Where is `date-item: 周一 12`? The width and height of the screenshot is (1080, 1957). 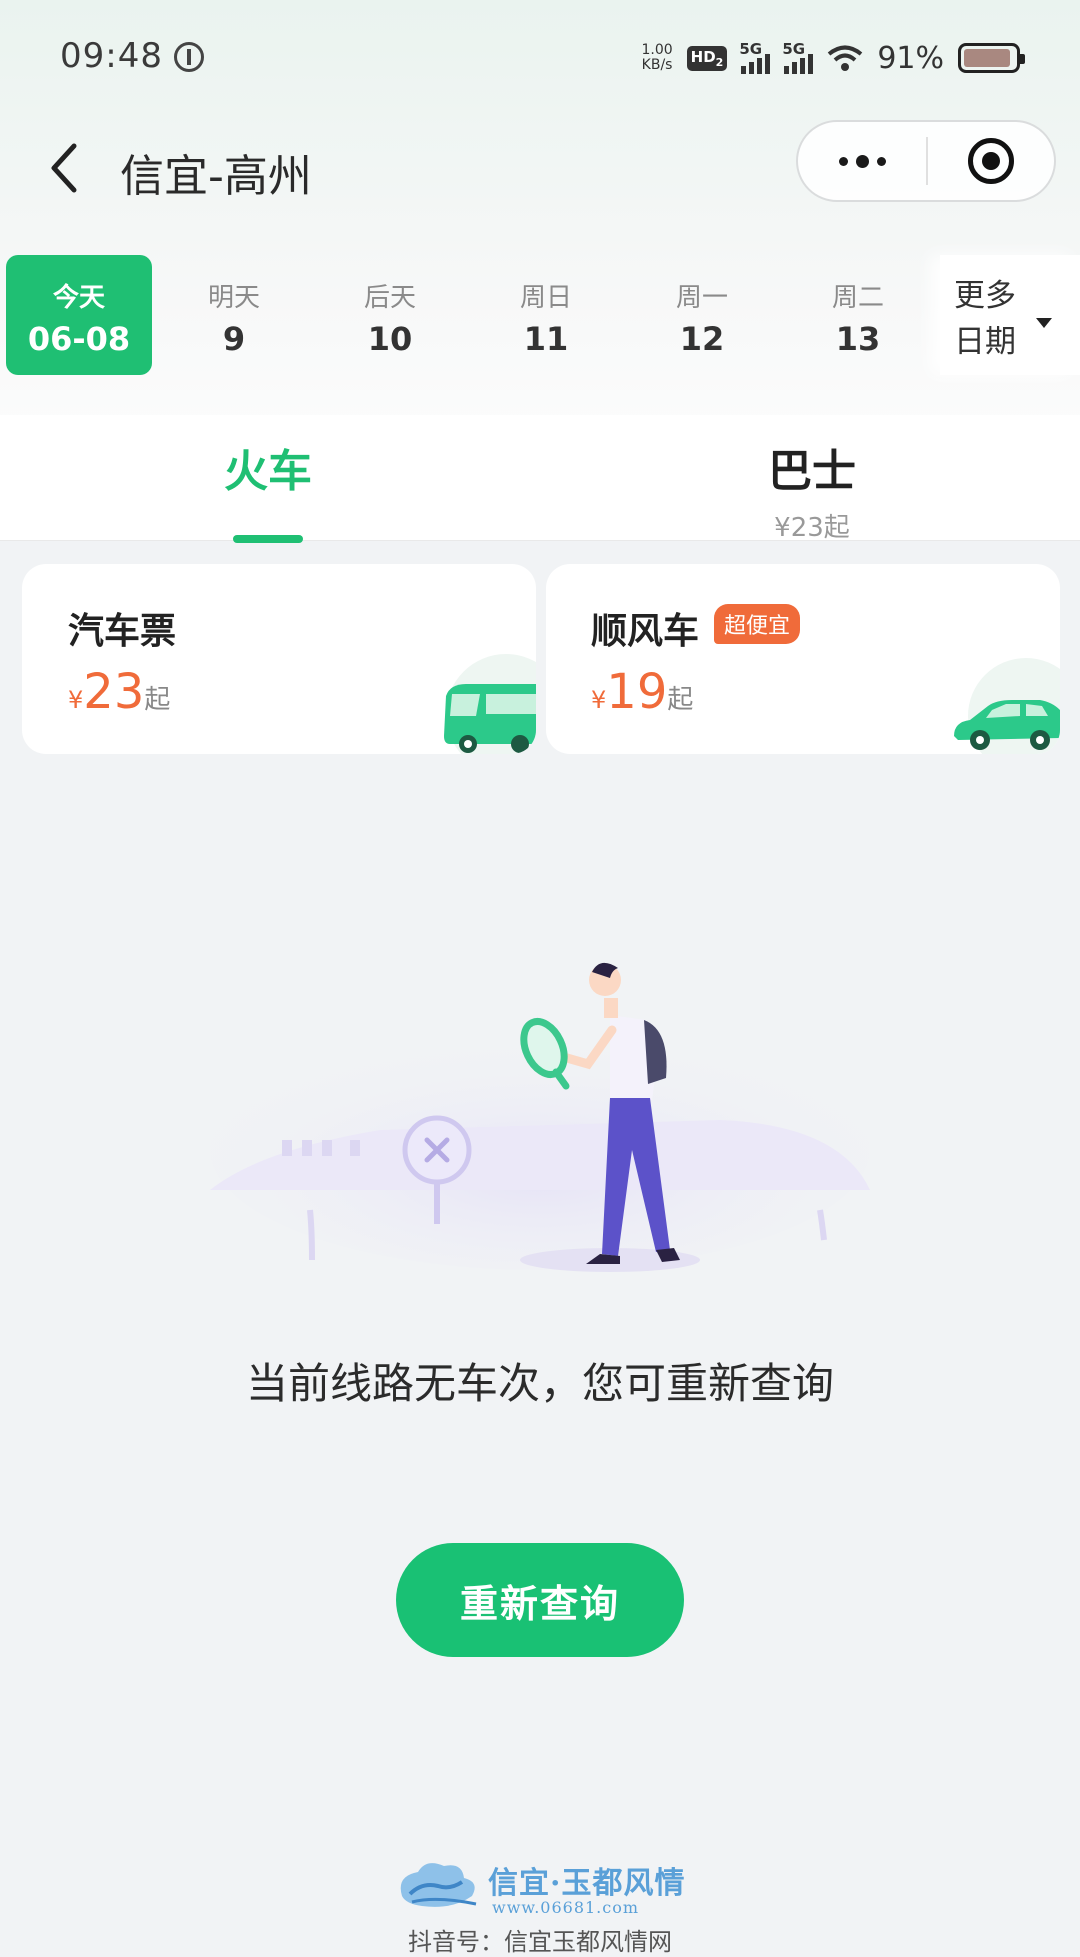
date-item: 周一 12 is located at coordinates (702, 315).